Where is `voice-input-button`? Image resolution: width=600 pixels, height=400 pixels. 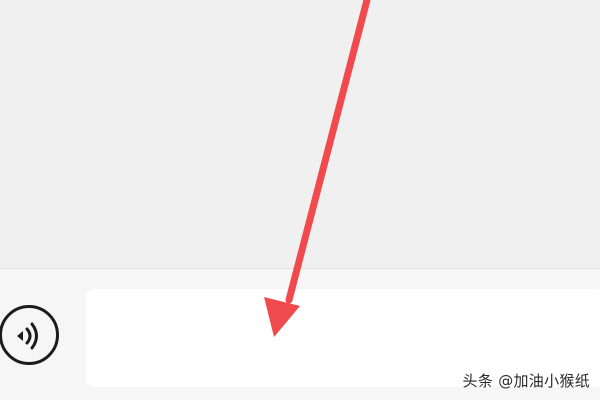
voice-input-button is located at coordinates (29, 335).